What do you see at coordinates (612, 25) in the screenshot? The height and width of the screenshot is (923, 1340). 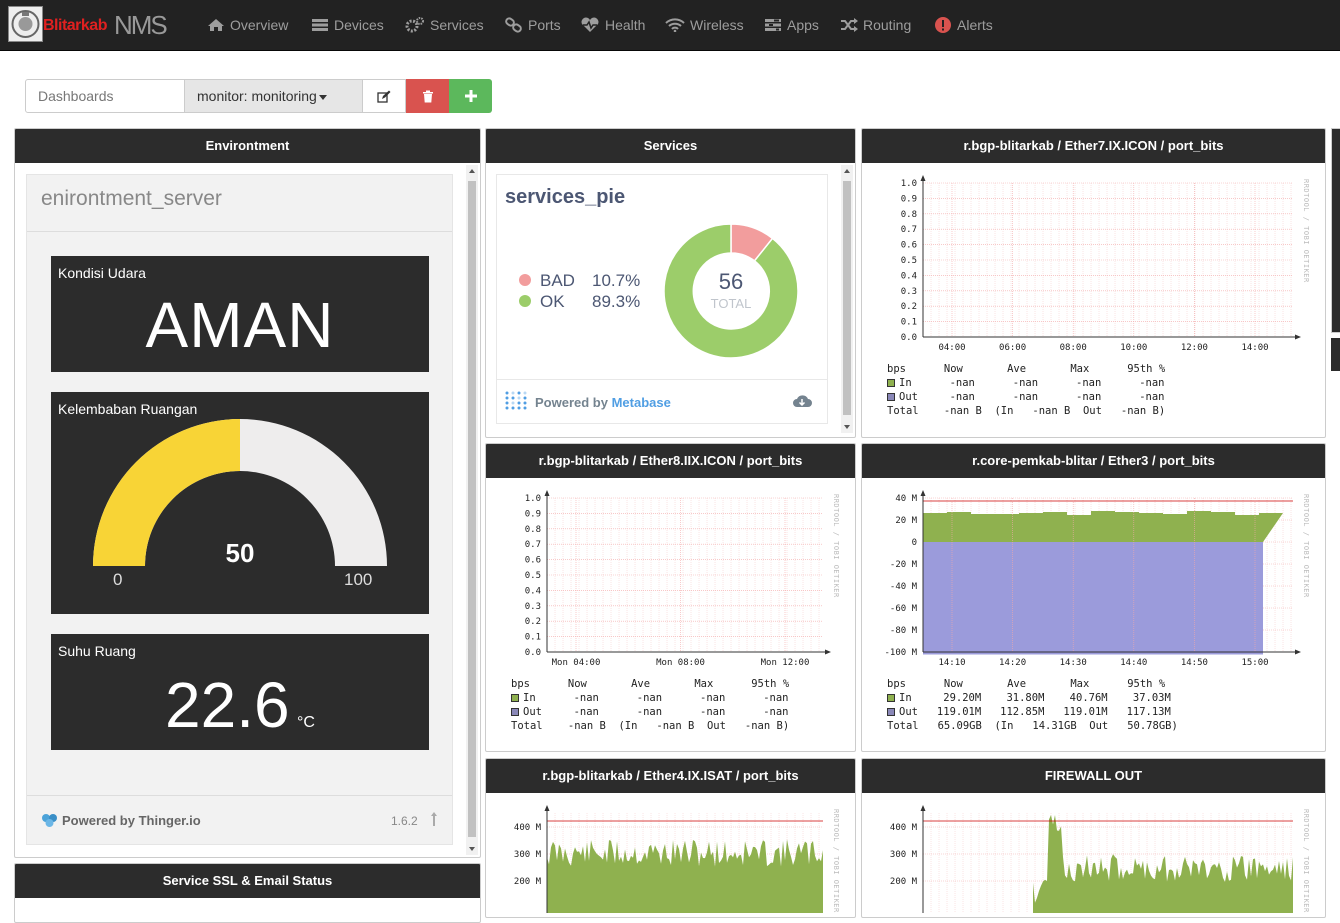 I see `nav-health: Health` at bounding box center [612, 25].